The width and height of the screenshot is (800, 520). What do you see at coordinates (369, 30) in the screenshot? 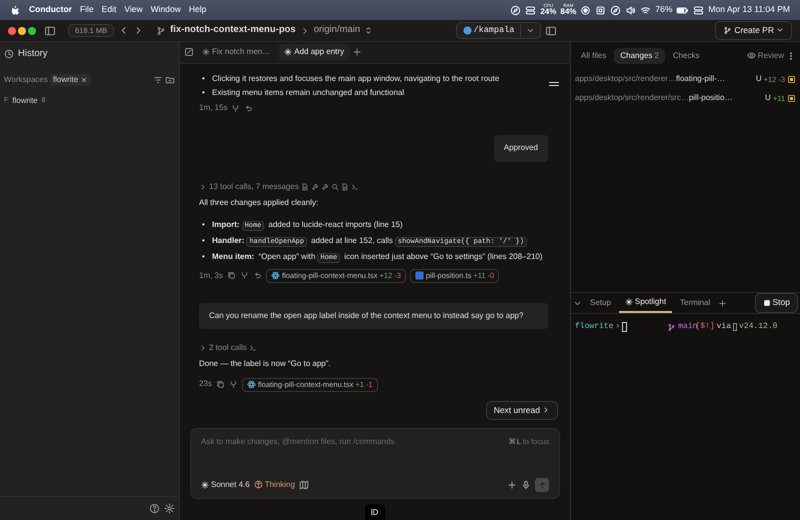
I see `updown-icon` at bounding box center [369, 30].